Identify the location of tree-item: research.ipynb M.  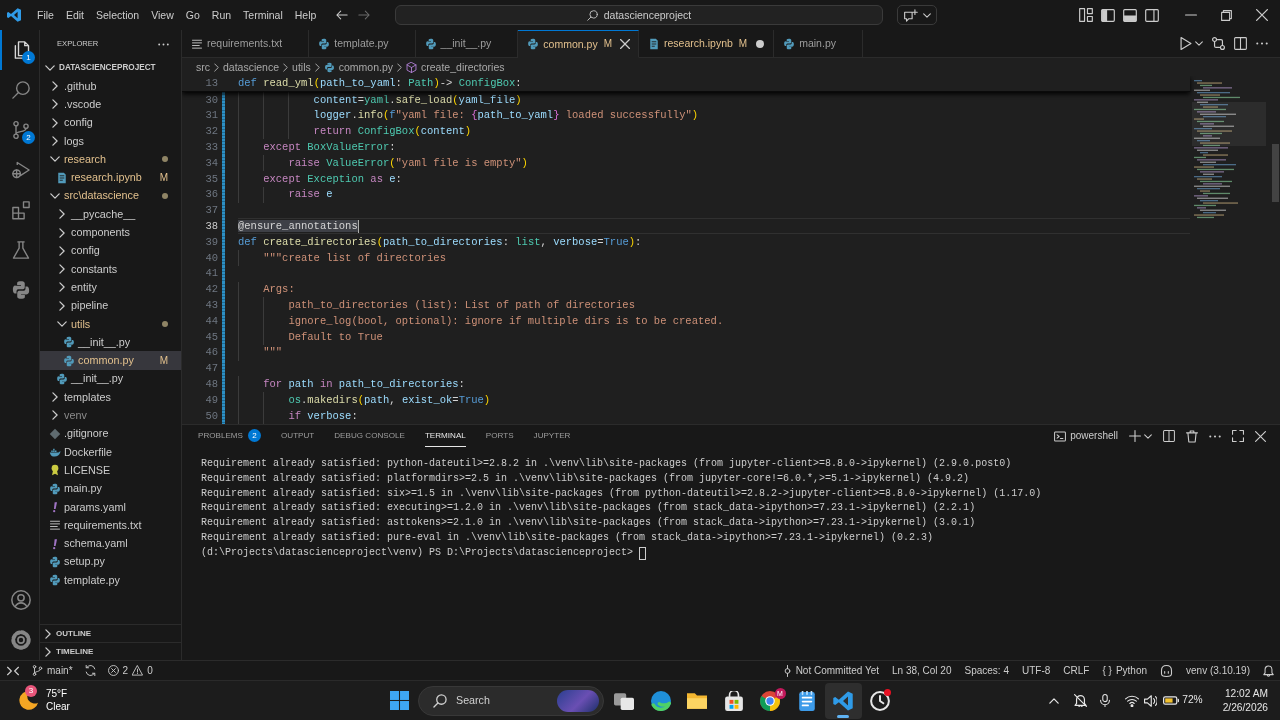
(110, 177).